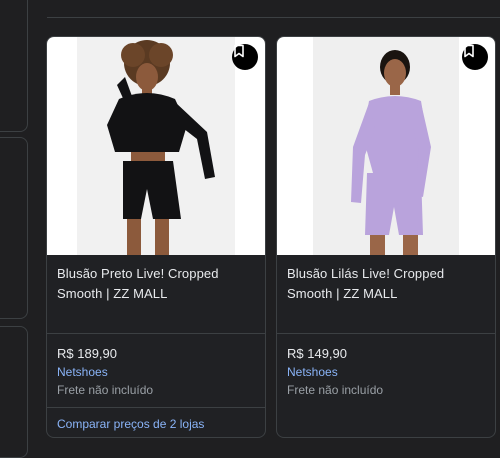  Describe the element at coordinates (273, 17) in the screenshot. I see `section-divider` at that location.